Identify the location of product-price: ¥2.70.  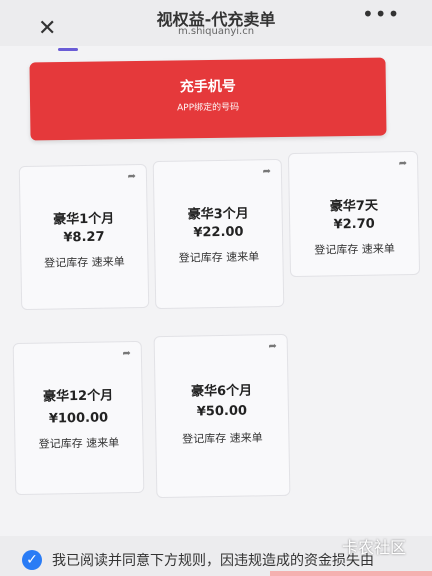
(354, 224).